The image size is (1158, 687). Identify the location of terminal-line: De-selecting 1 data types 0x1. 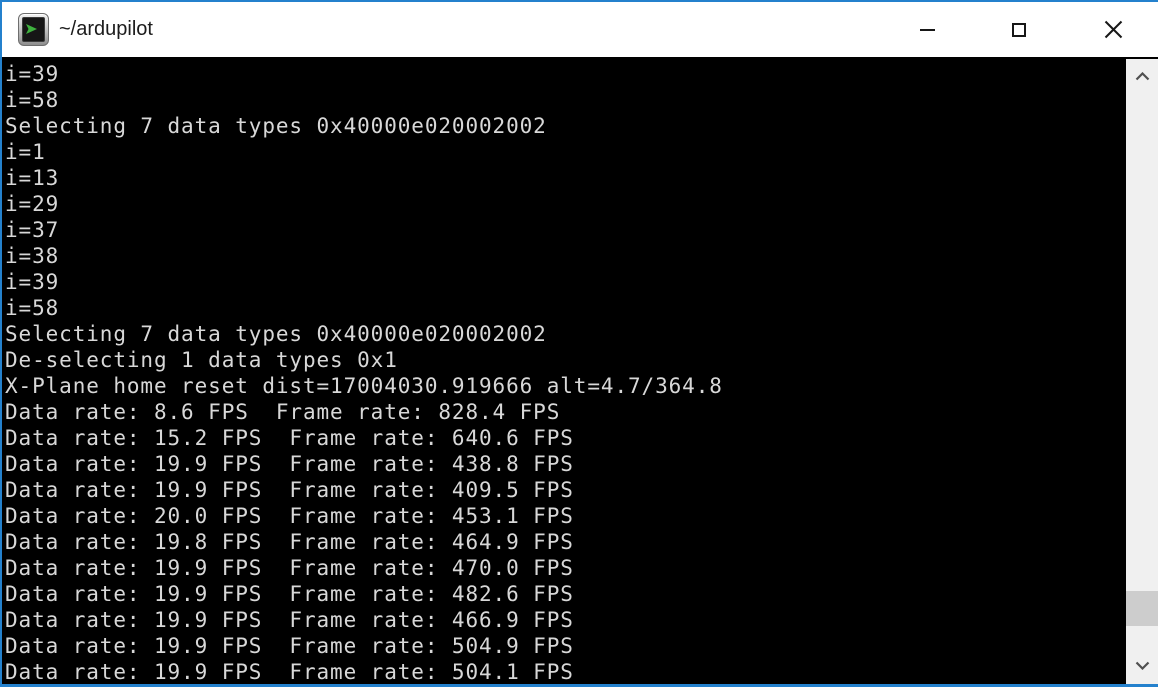
(201, 360).